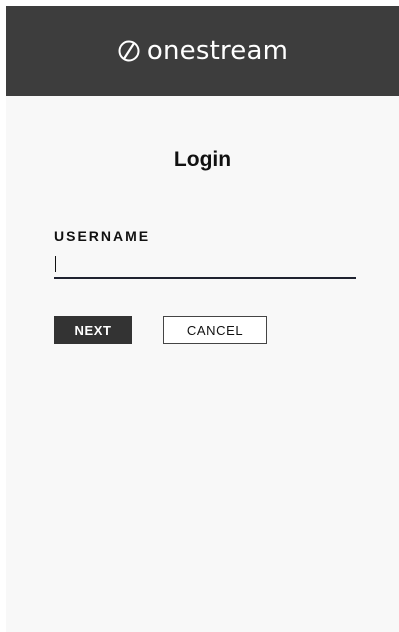  What do you see at coordinates (102, 236) in the screenshot?
I see `username-label: USERNAME` at bounding box center [102, 236].